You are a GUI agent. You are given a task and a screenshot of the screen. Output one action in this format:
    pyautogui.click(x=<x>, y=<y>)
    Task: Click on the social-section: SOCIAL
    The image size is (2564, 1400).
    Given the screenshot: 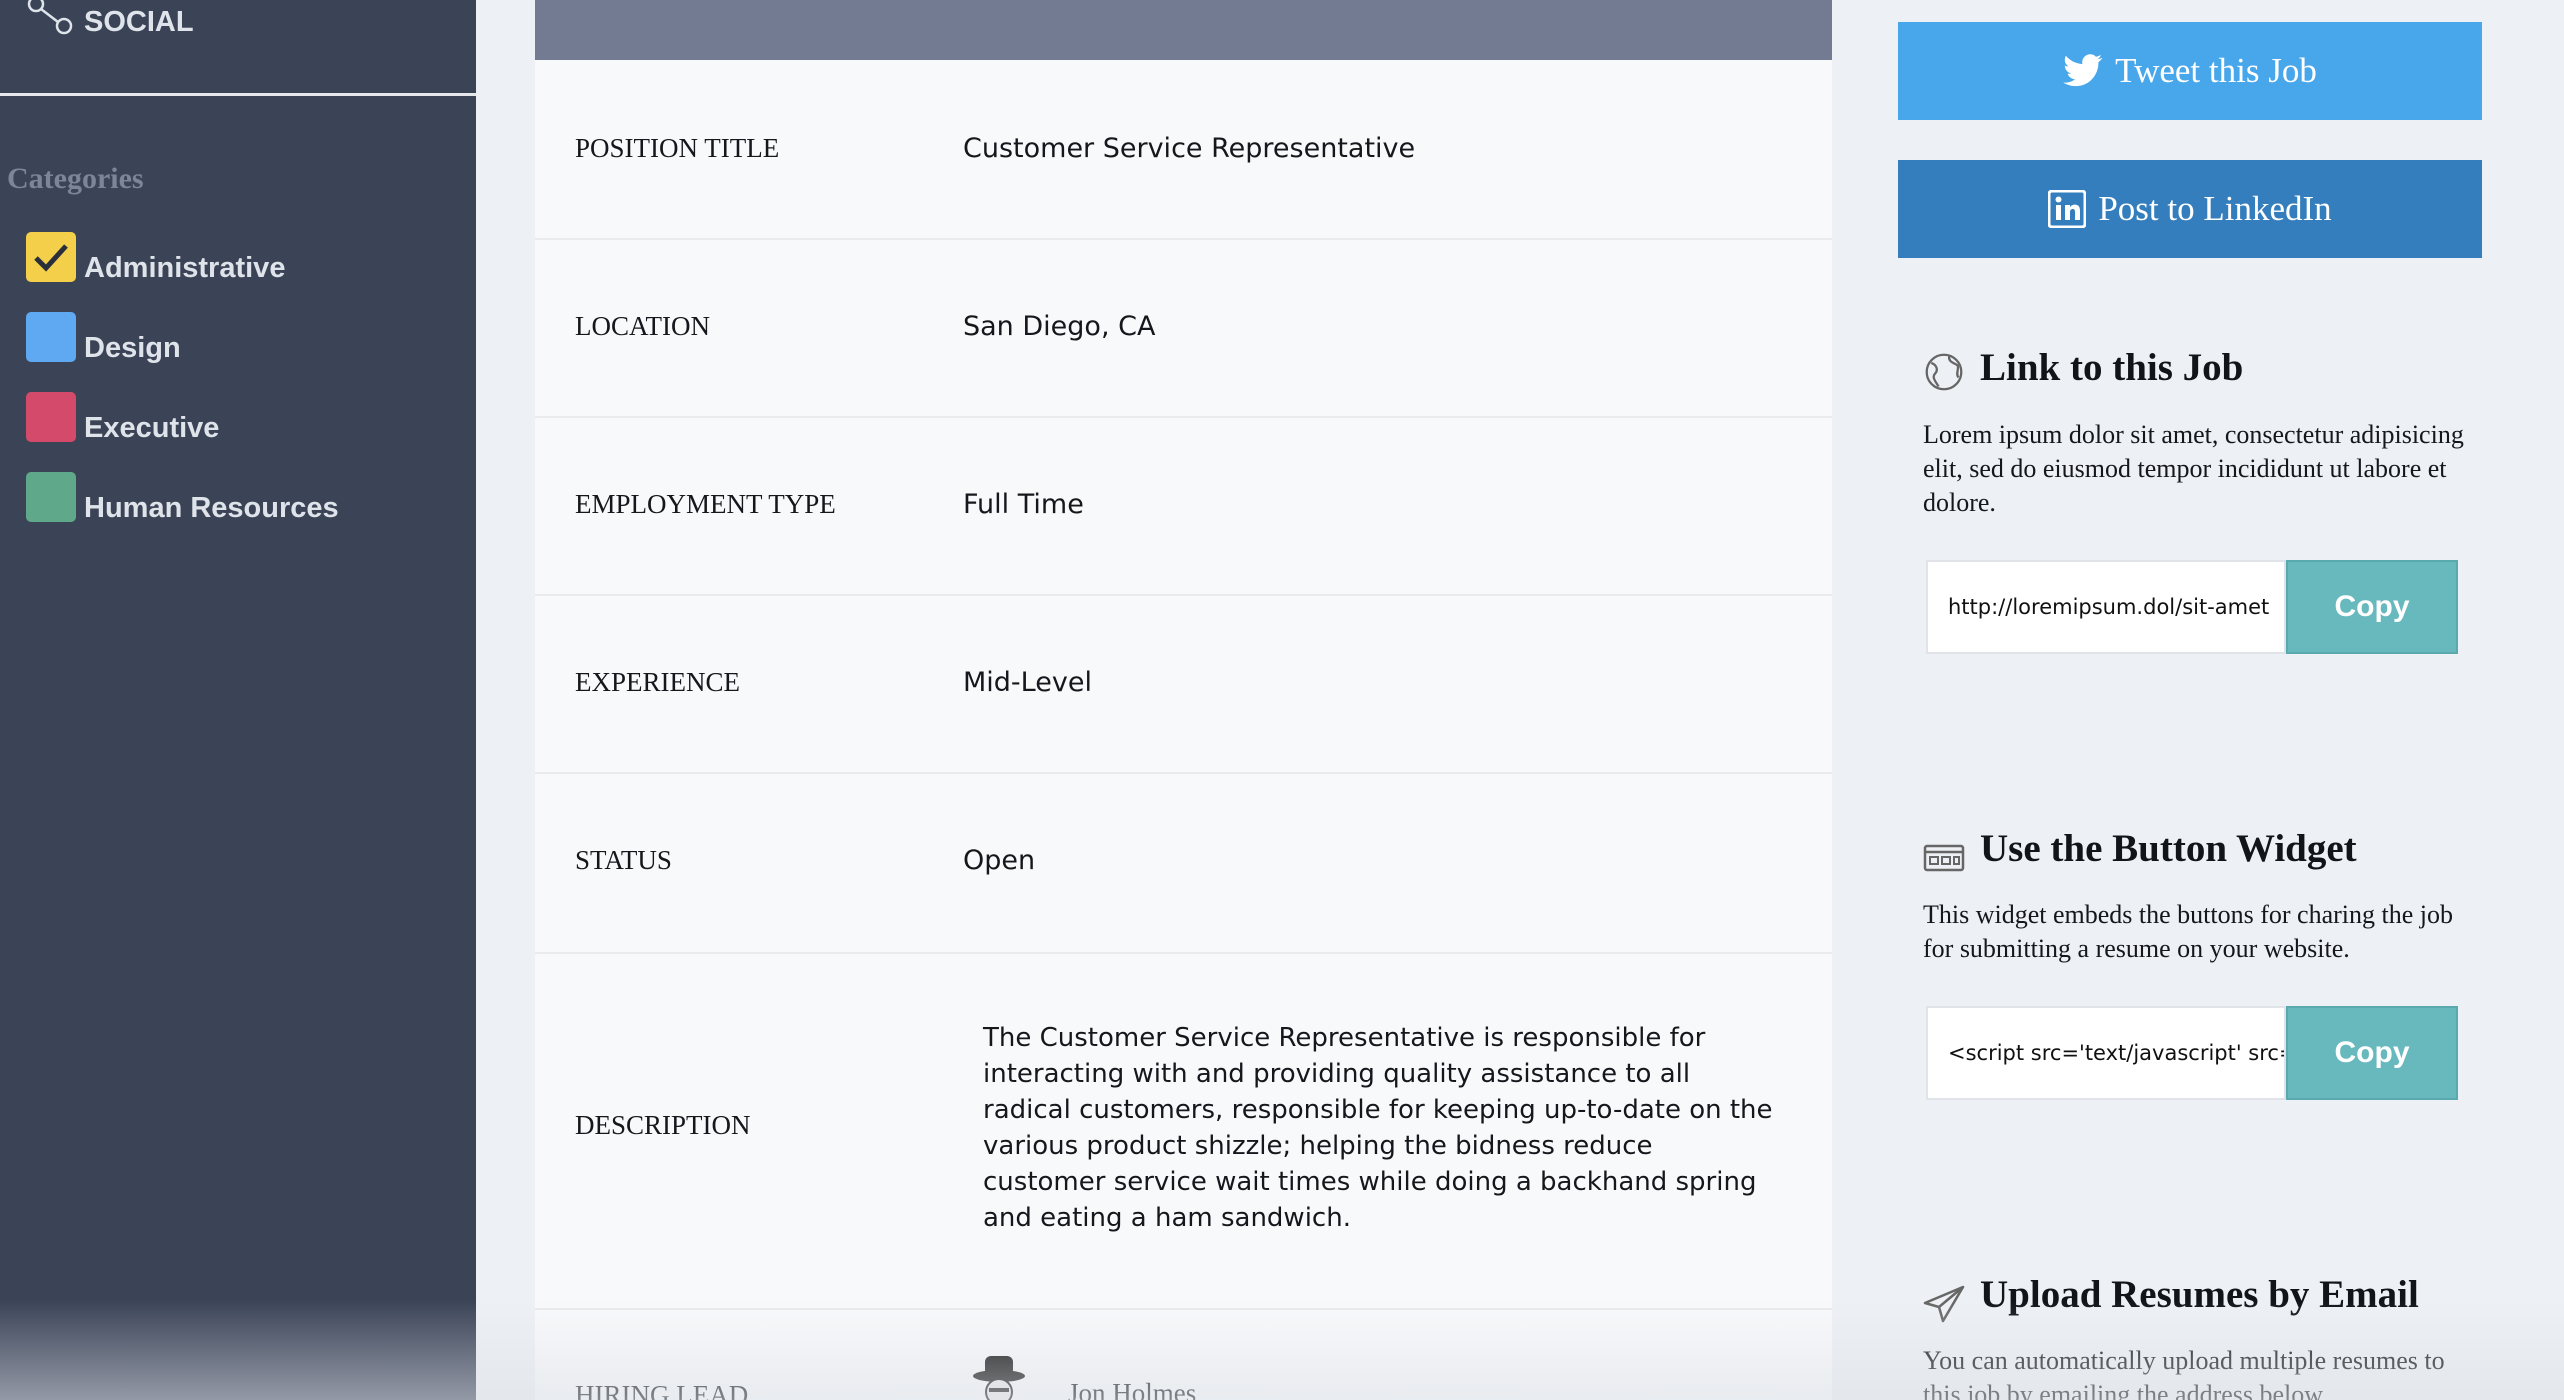 What is the action you would take?
    pyautogui.click(x=238, y=48)
    